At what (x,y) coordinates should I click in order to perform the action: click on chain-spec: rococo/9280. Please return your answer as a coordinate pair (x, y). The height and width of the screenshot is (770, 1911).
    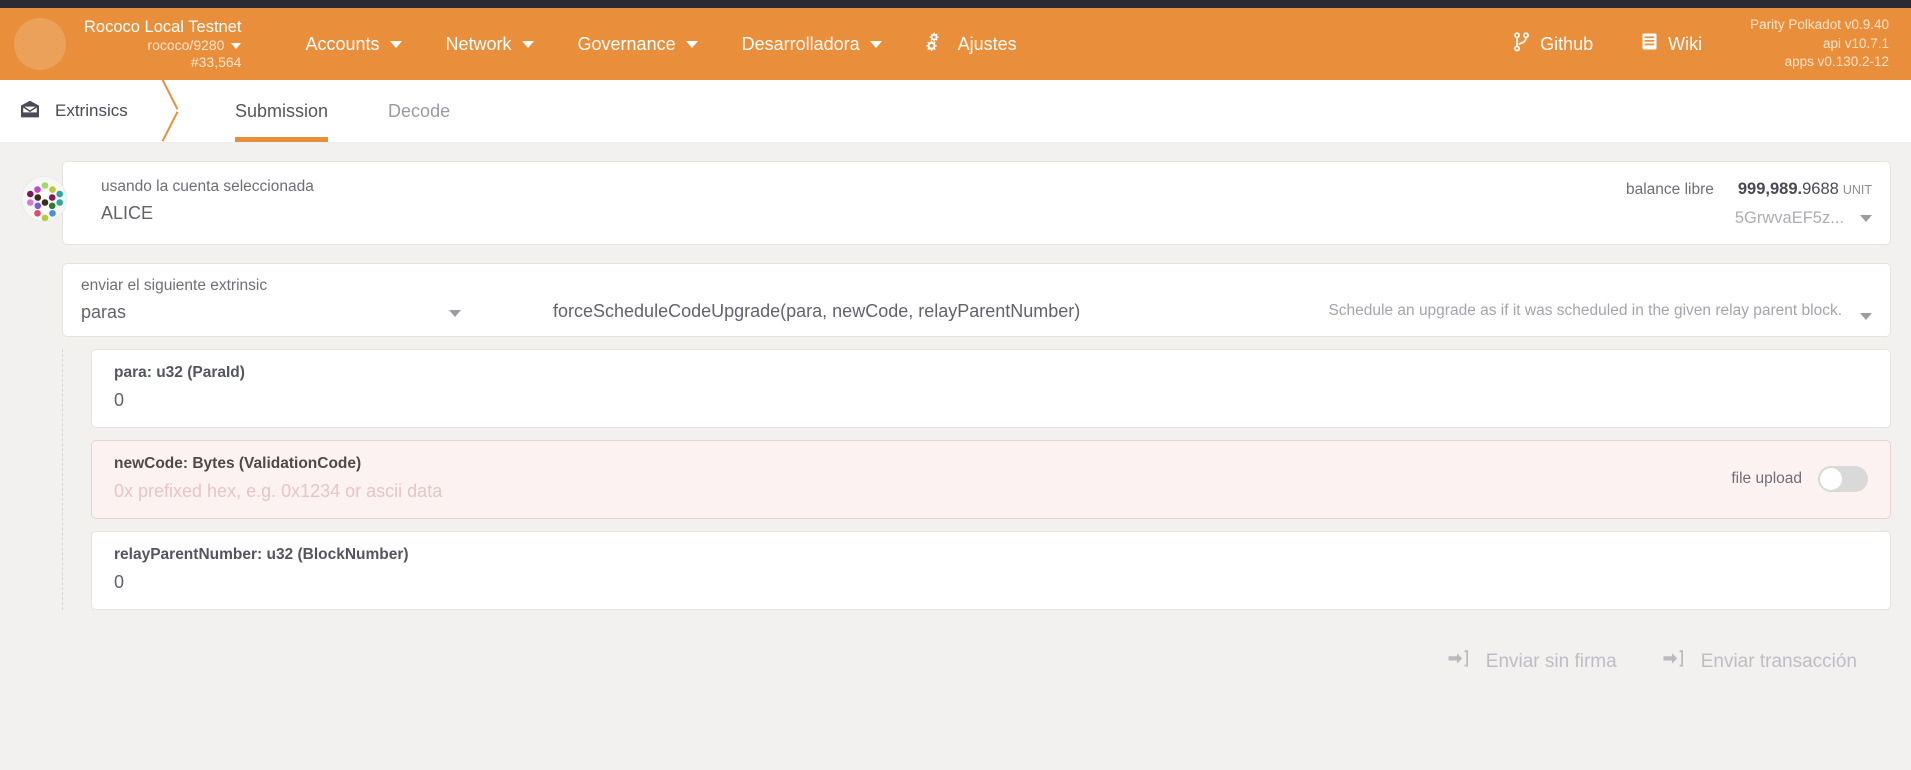
    Looking at the image, I should click on (186, 44).